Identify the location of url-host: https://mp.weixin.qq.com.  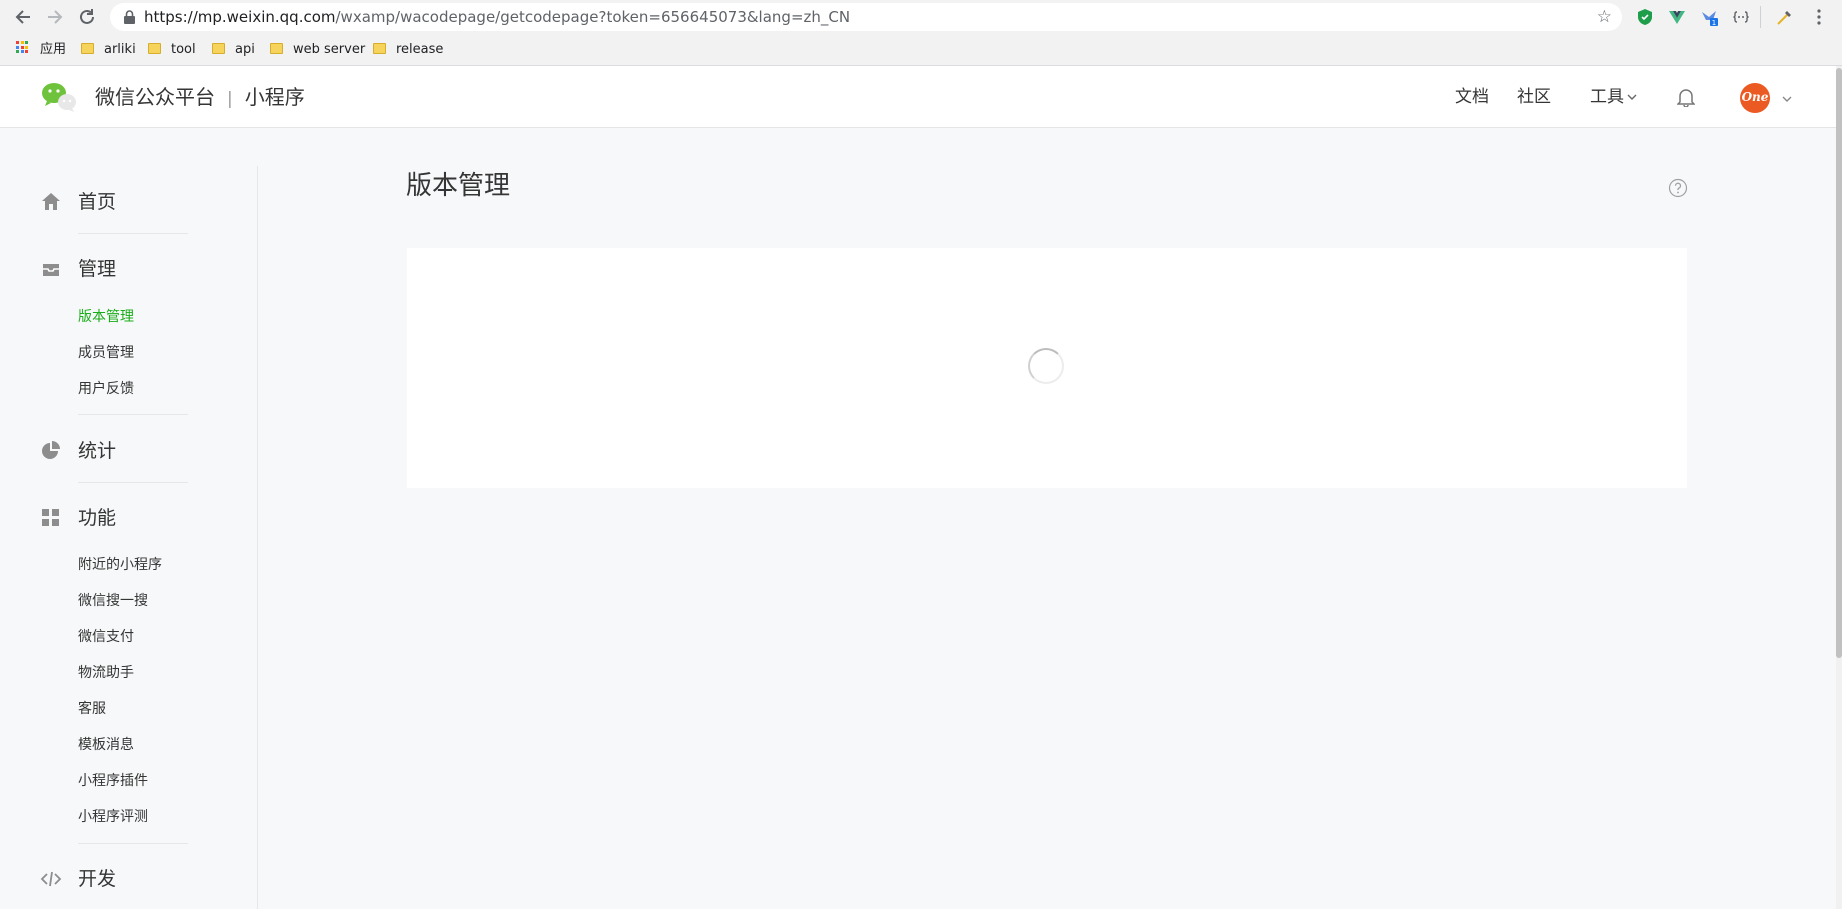
(240, 17).